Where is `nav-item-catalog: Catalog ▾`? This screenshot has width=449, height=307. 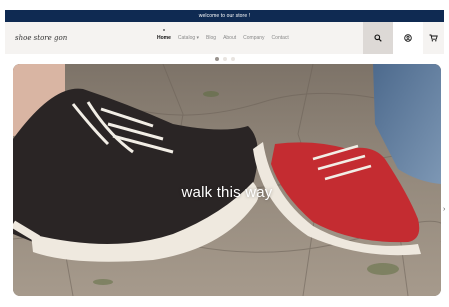
nav-item-catalog: Catalog ▾ is located at coordinates (188, 38).